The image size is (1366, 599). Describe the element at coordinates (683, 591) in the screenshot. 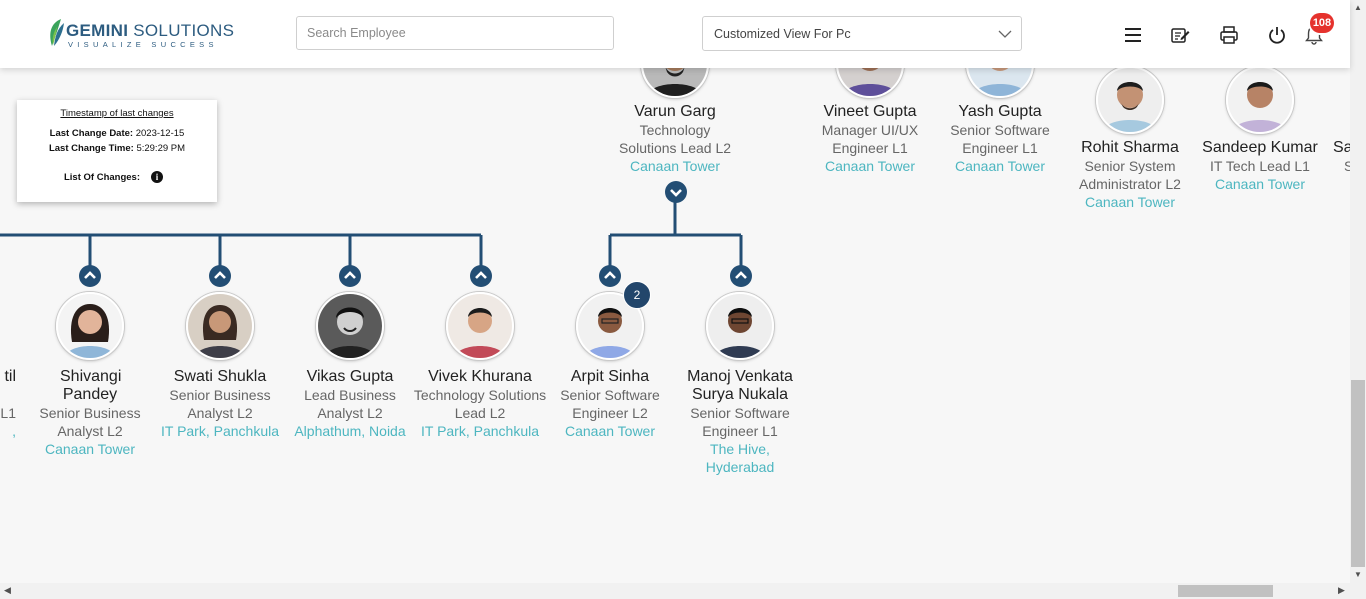

I see `horizontal-scrollbar: ◀ ▶` at that location.